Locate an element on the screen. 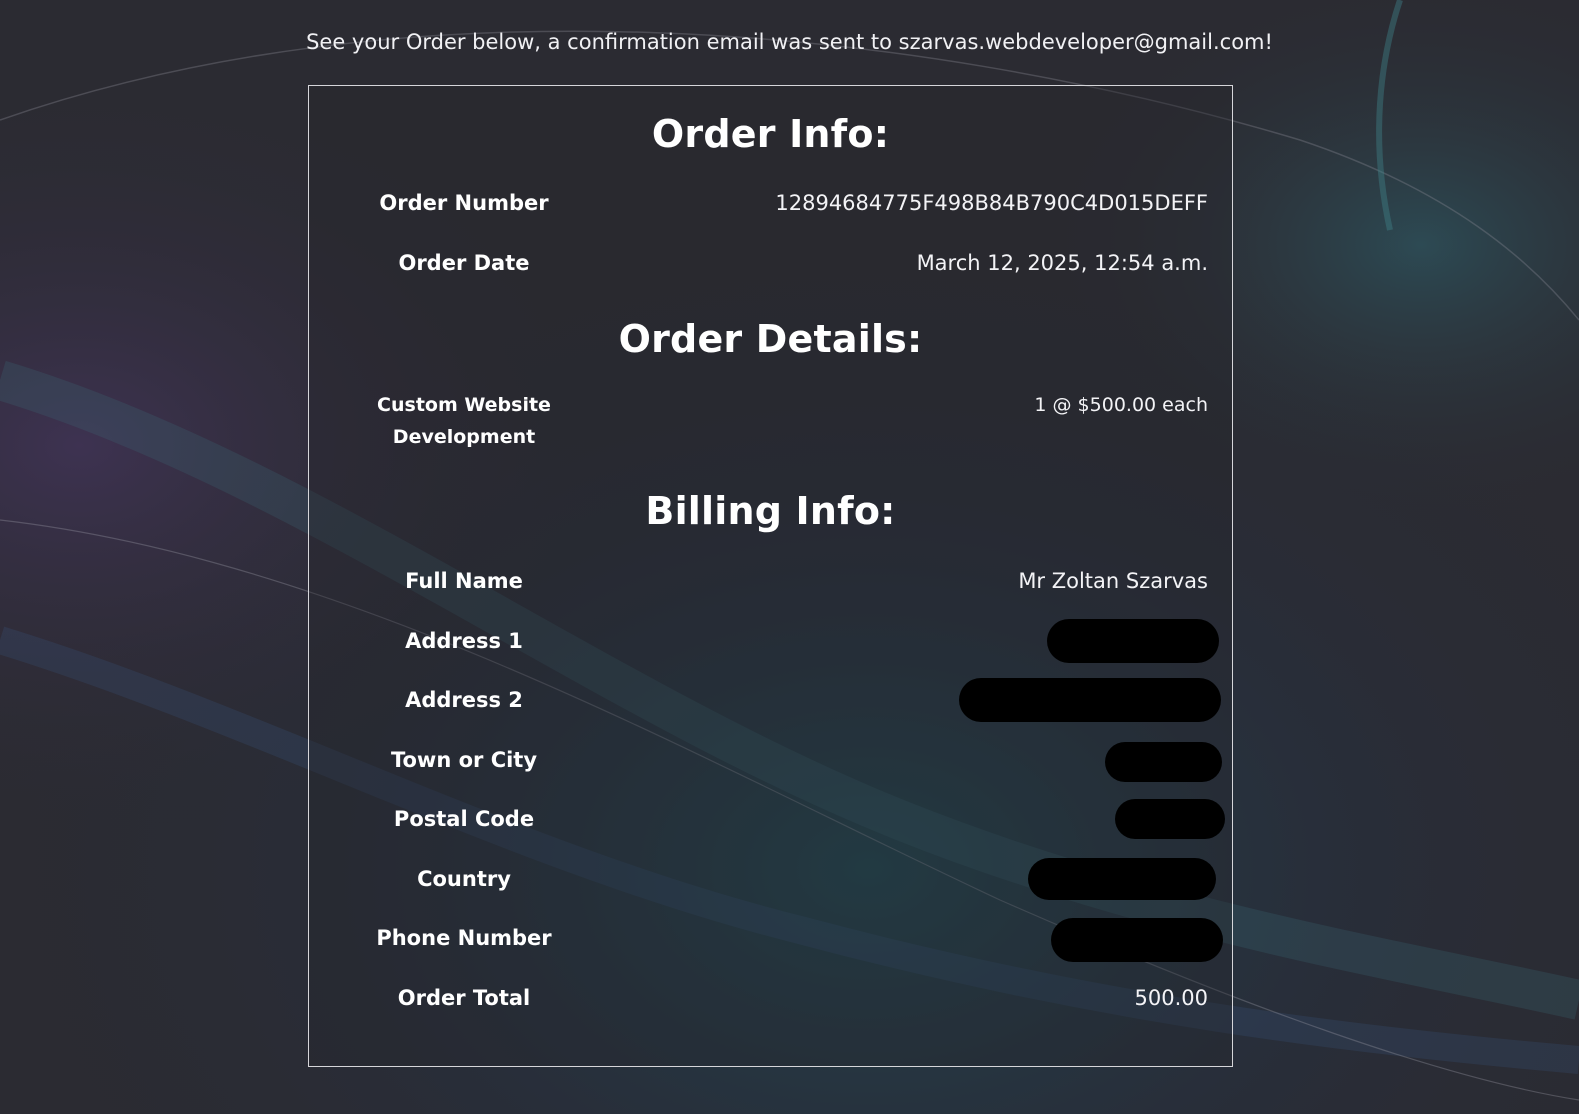 Image resolution: width=1579 pixels, height=1114 pixels. order-total-label: Order Total is located at coordinates (464, 998).